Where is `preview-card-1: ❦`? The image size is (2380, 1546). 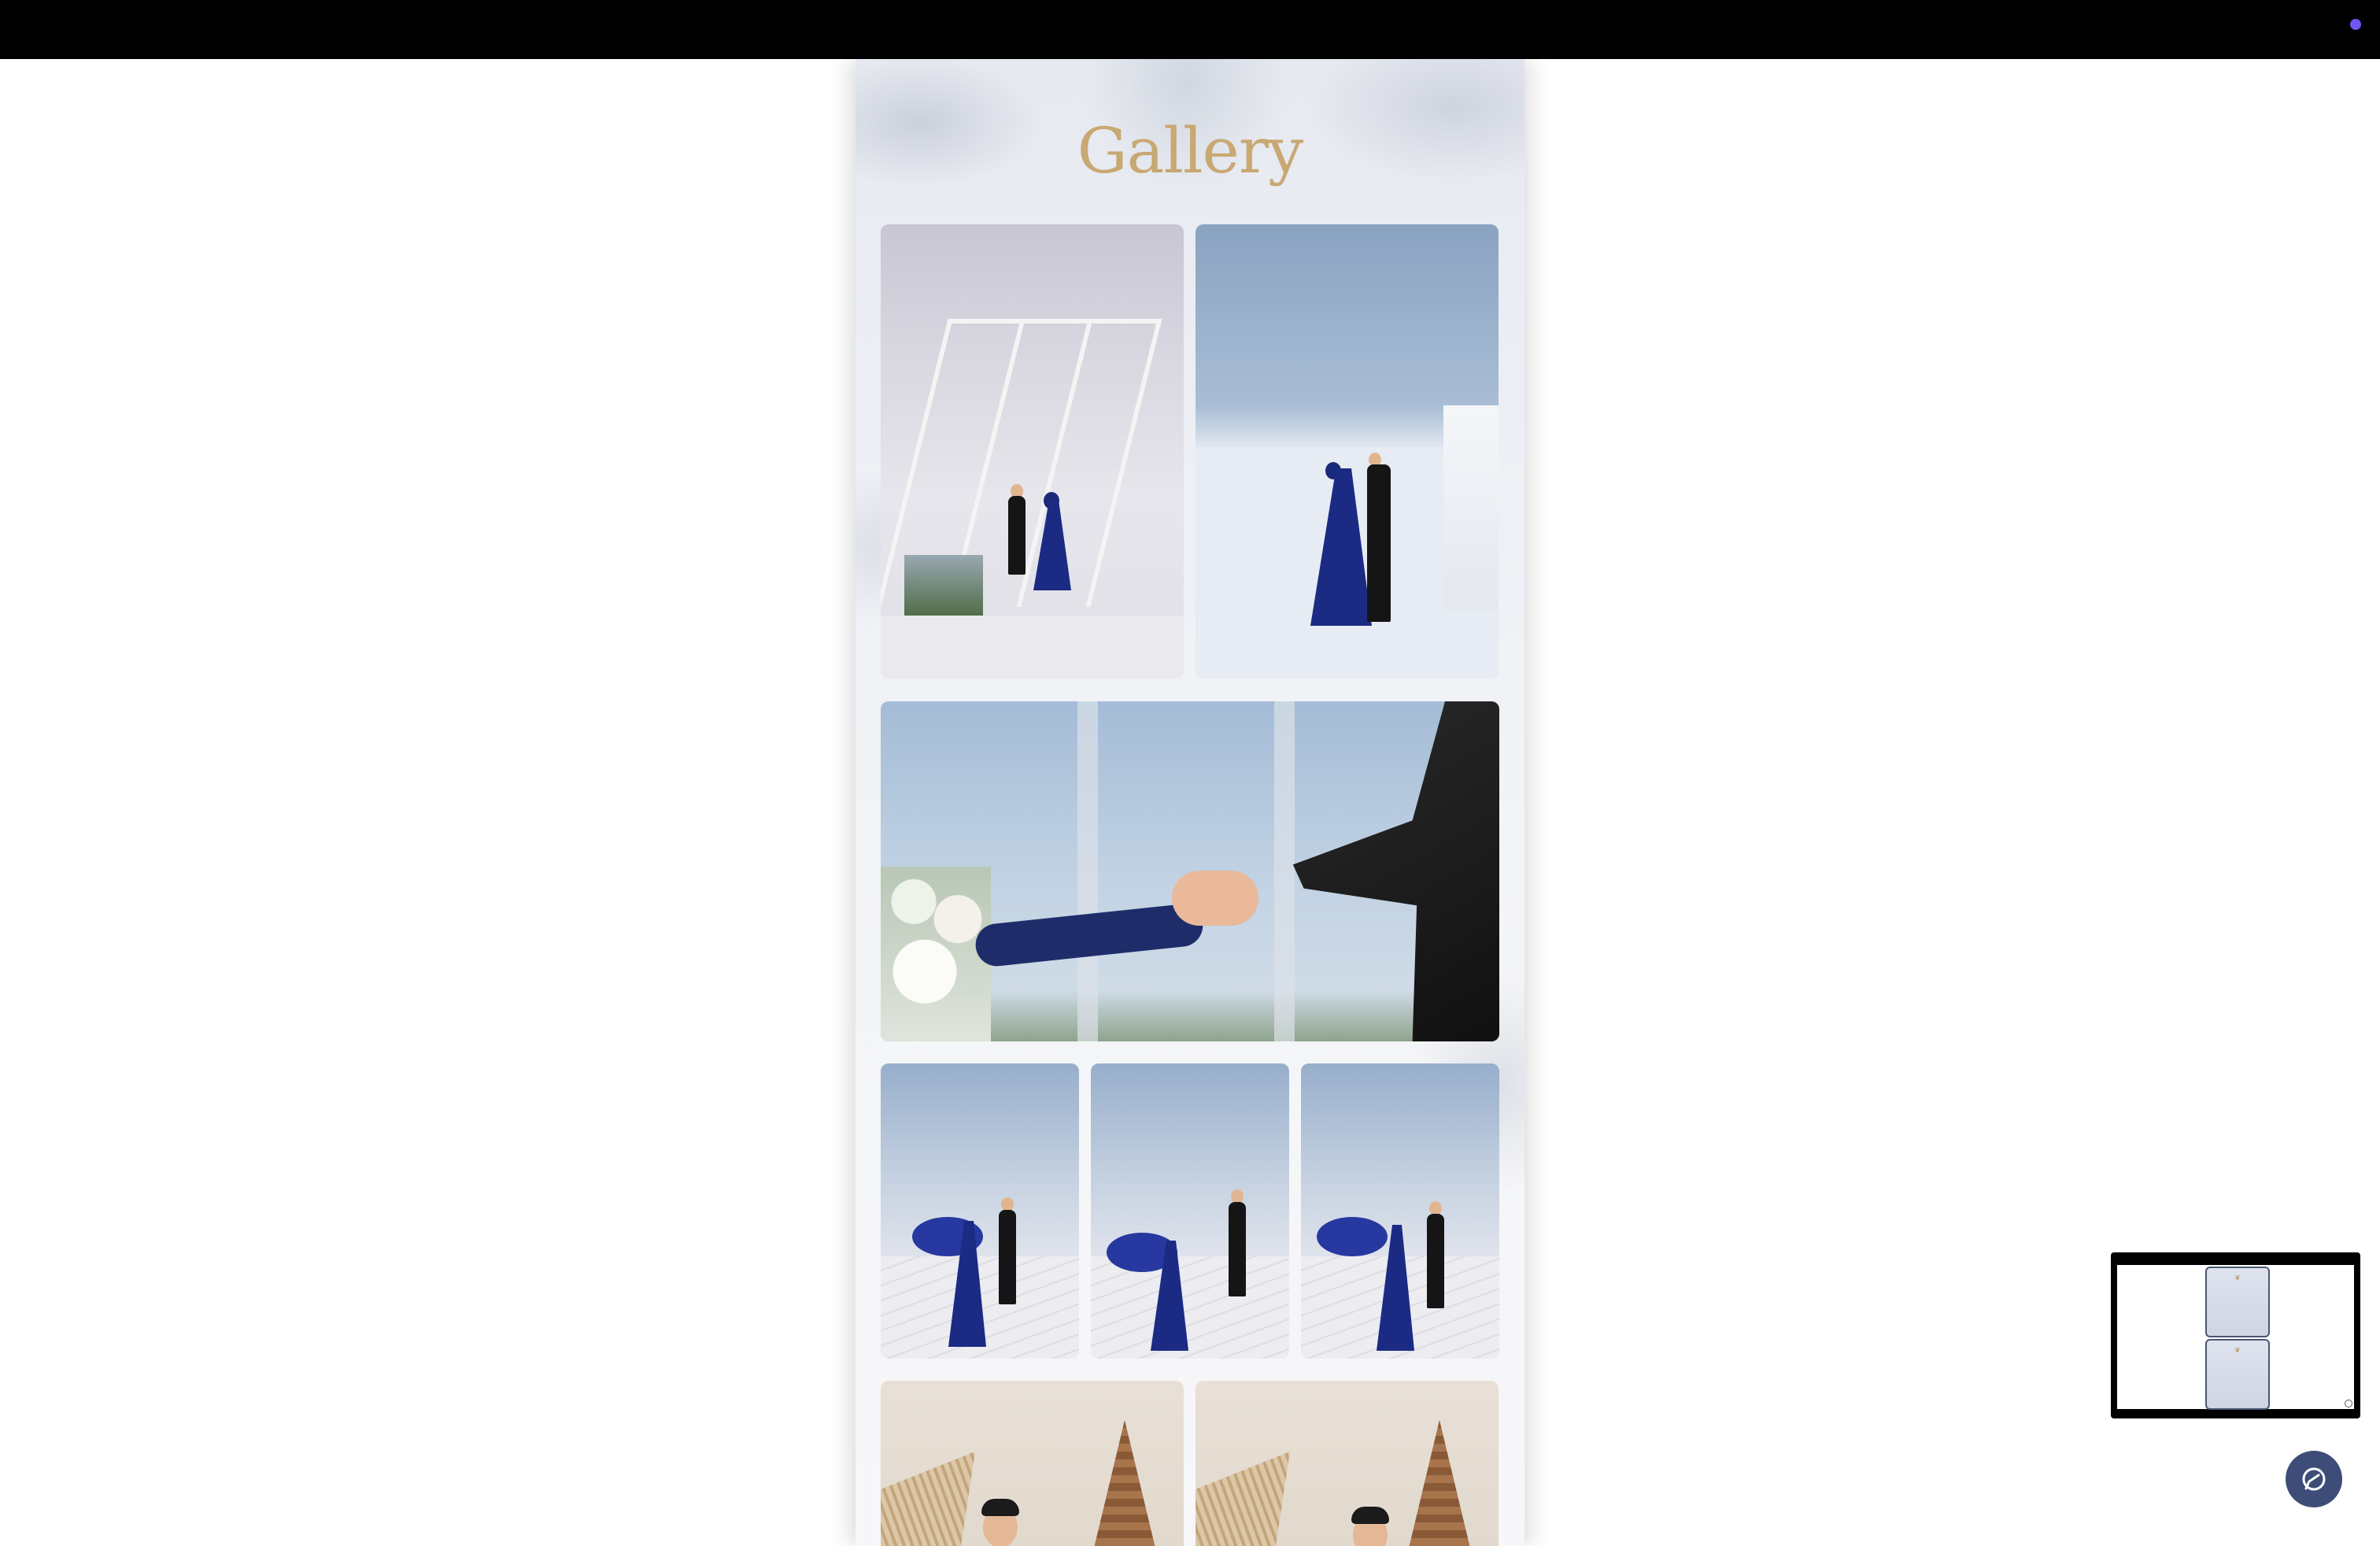 preview-card-1: ❦ is located at coordinates (2237, 1302).